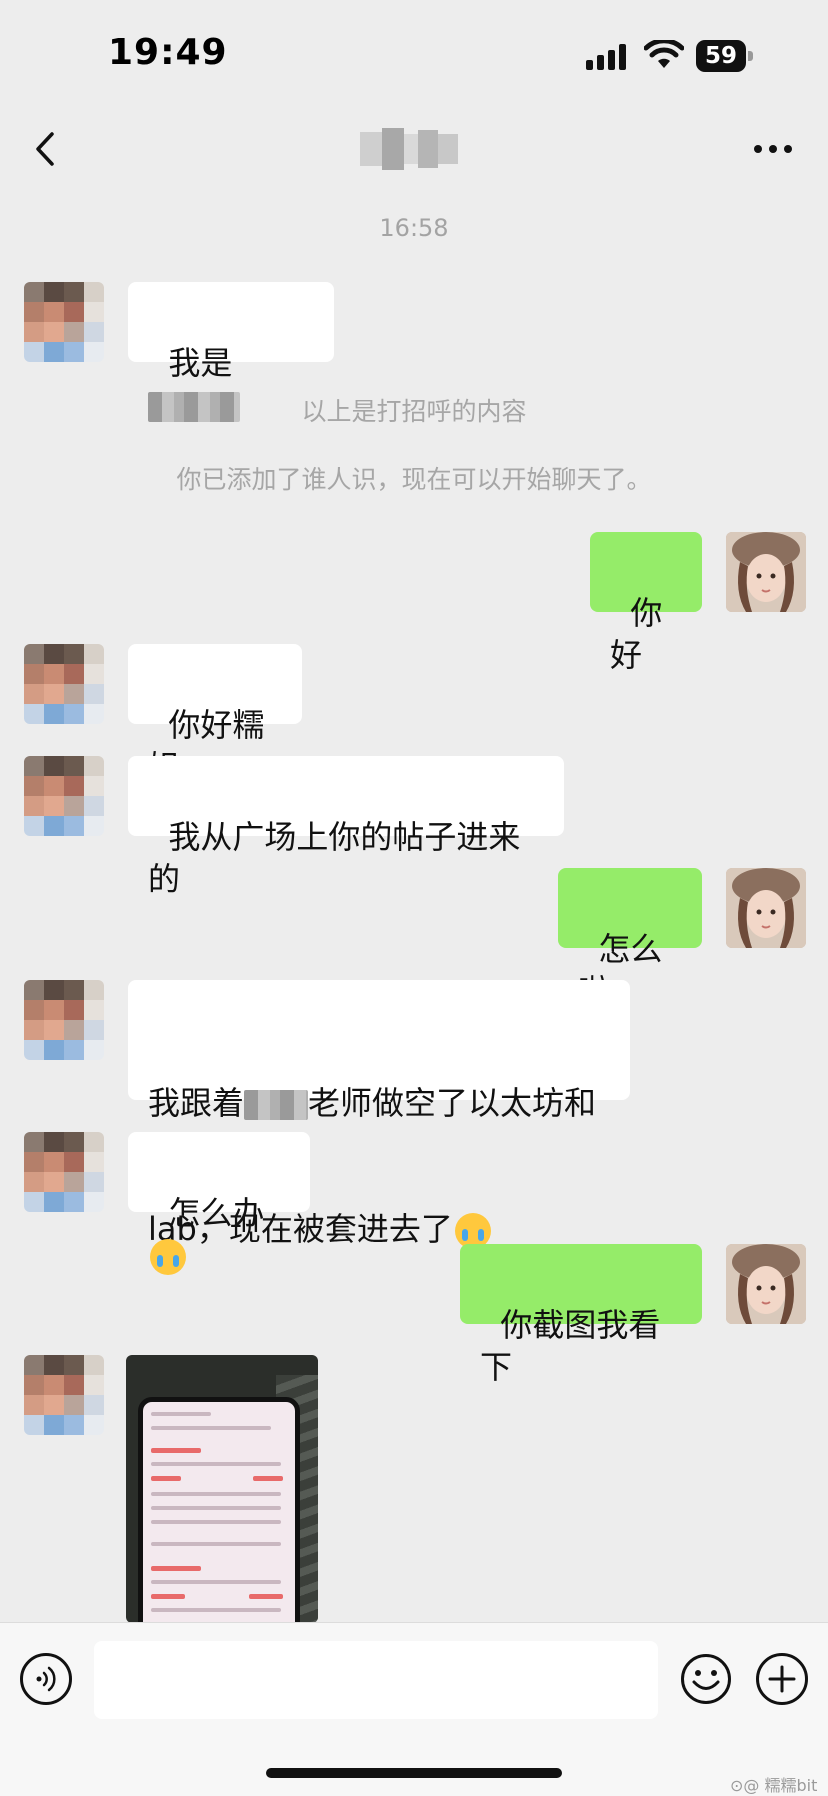 The height and width of the screenshot is (1796, 828). What do you see at coordinates (46, 1679) in the screenshot?
I see `voice-input-icon` at bounding box center [46, 1679].